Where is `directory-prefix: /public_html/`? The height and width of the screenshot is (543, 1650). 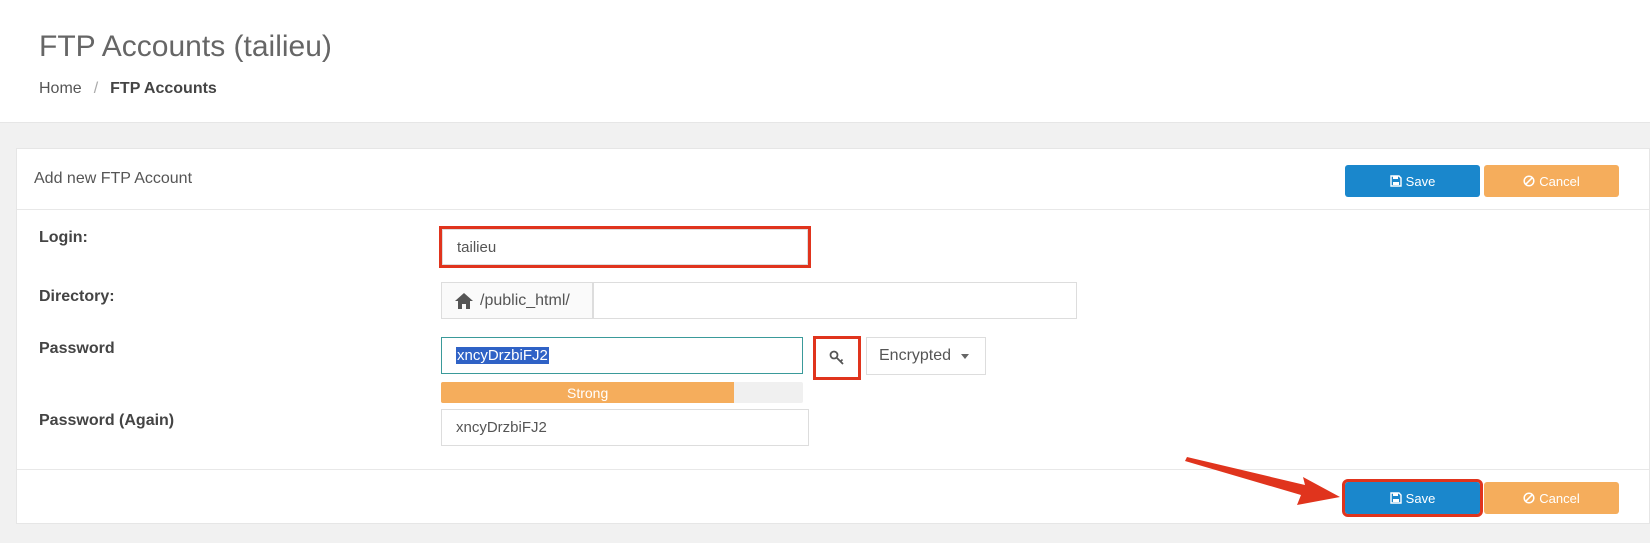
directory-prefix: /public_html/ is located at coordinates (517, 300).